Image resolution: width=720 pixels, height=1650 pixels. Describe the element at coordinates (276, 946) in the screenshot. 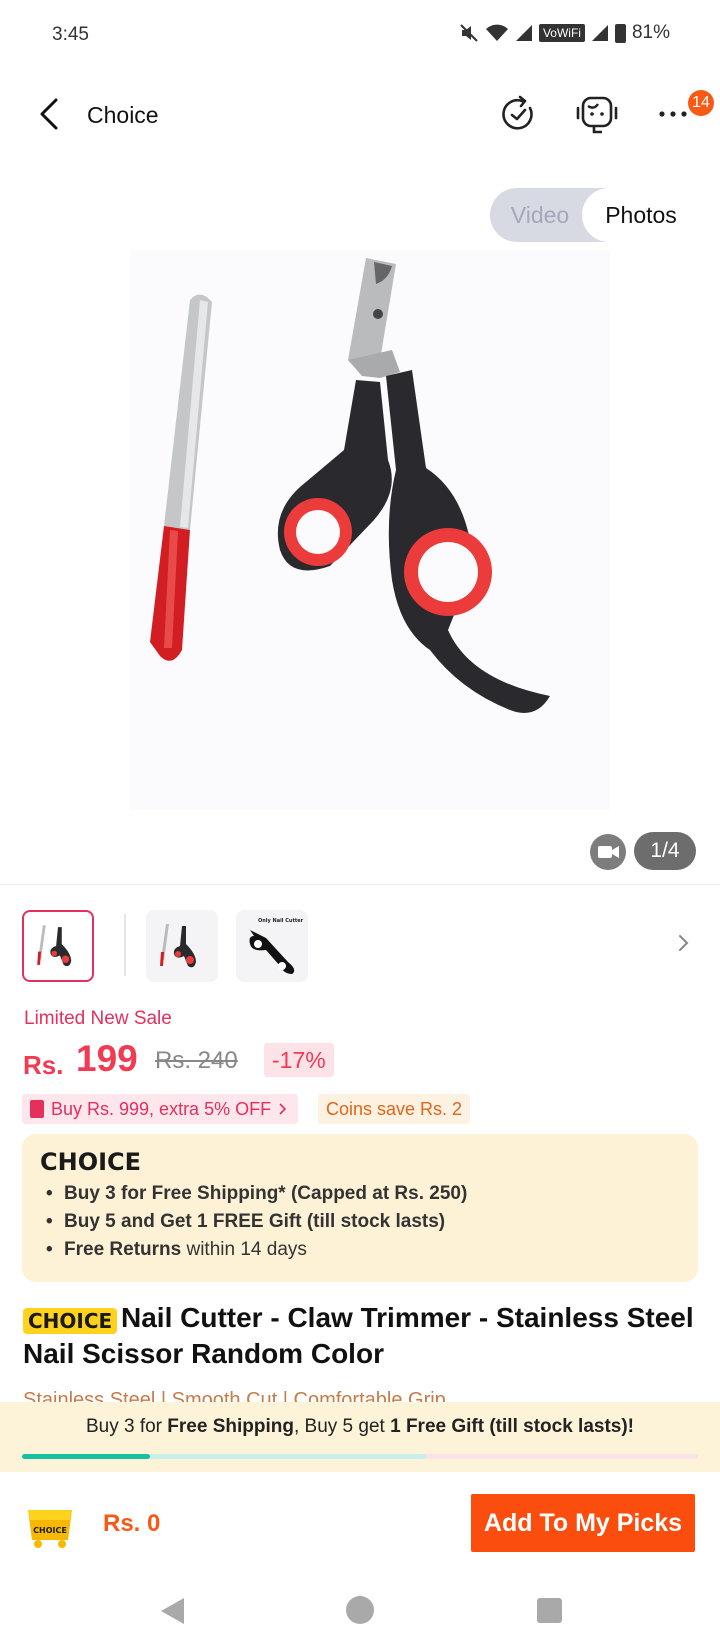

I see `thumbnail-image-3: Only Nail Cutter` at that location.